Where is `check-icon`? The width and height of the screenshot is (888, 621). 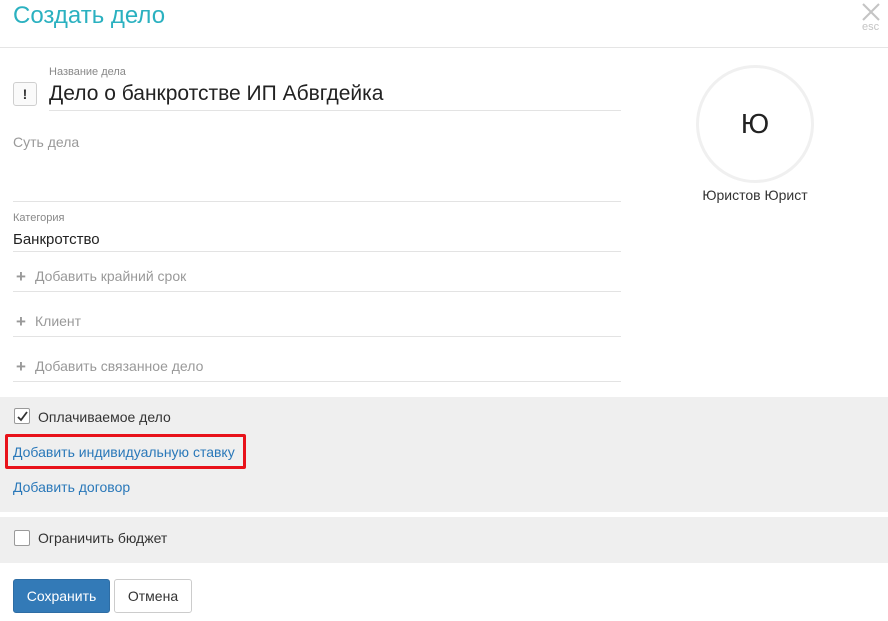
check-icon is located at coordinates (22, 416).